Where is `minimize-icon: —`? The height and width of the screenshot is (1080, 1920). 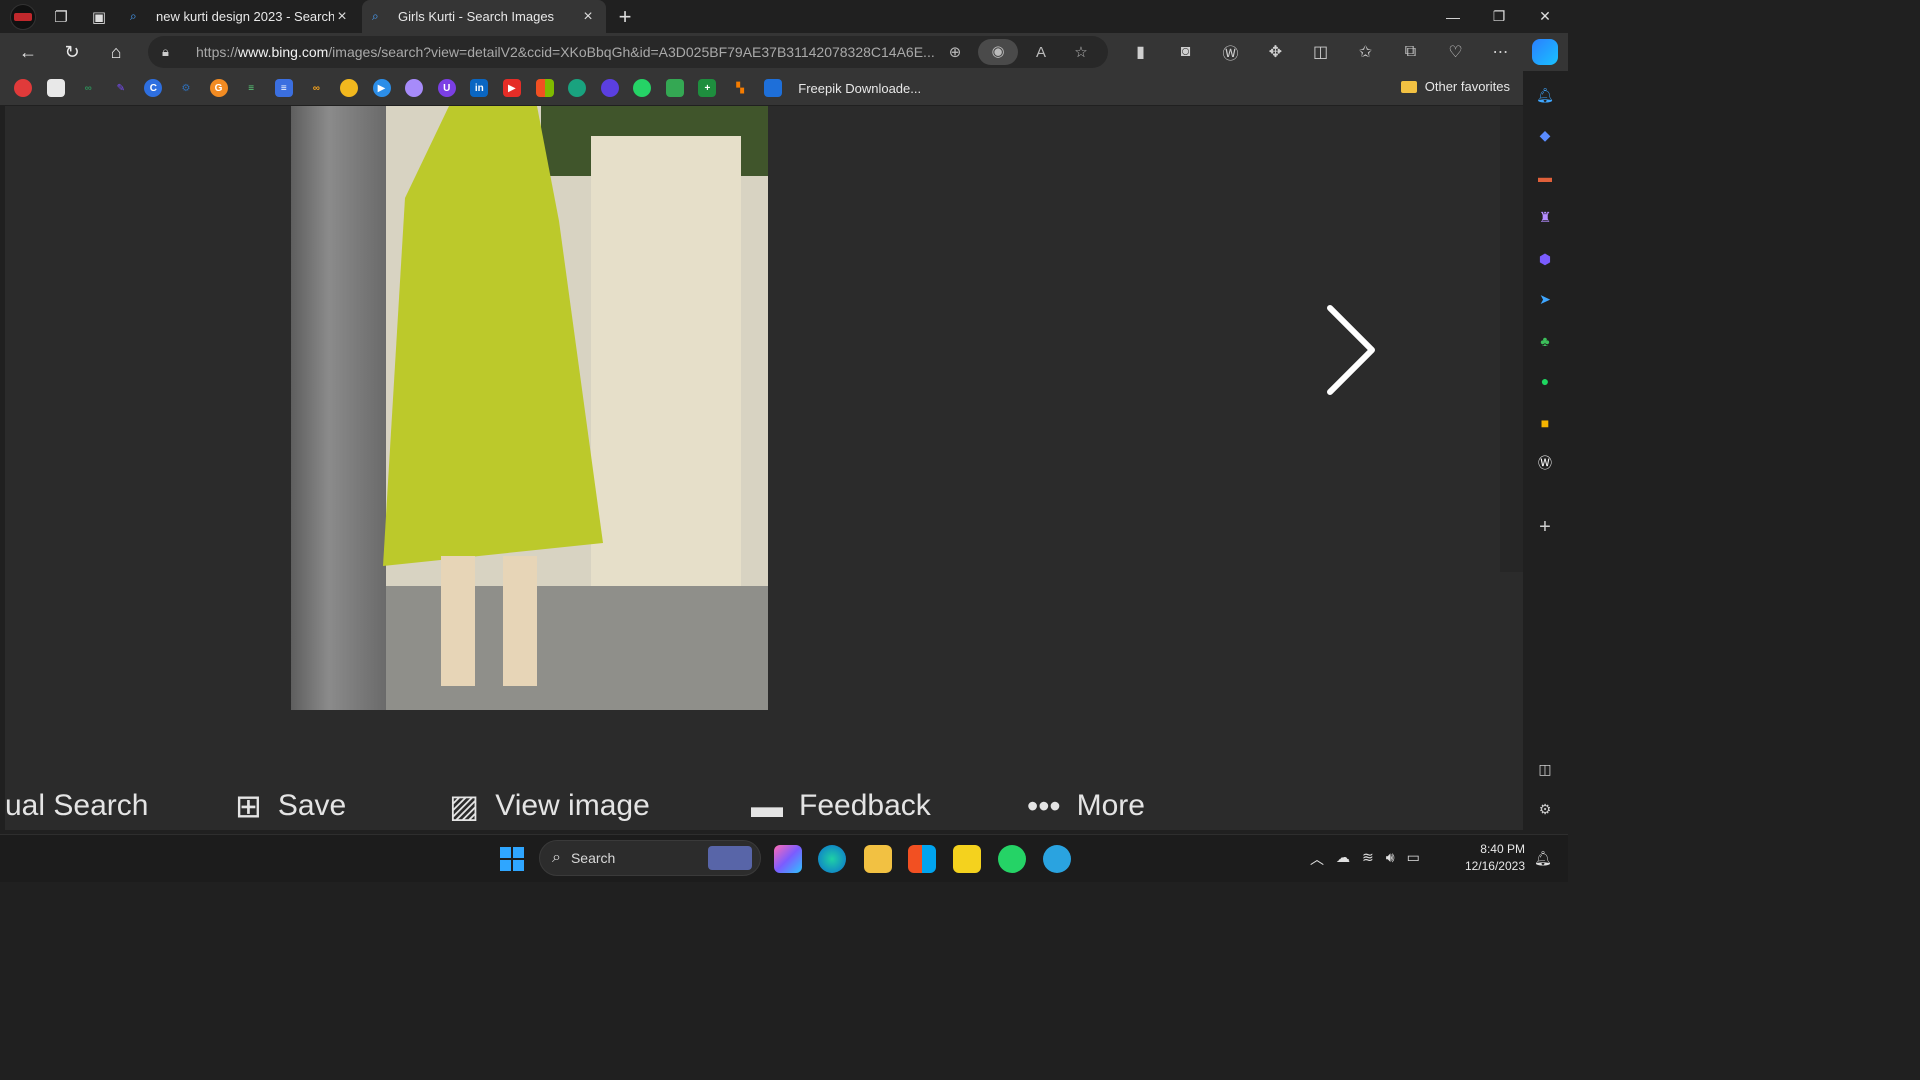 minimize-icon: — is located at coordinates (1453, 16).